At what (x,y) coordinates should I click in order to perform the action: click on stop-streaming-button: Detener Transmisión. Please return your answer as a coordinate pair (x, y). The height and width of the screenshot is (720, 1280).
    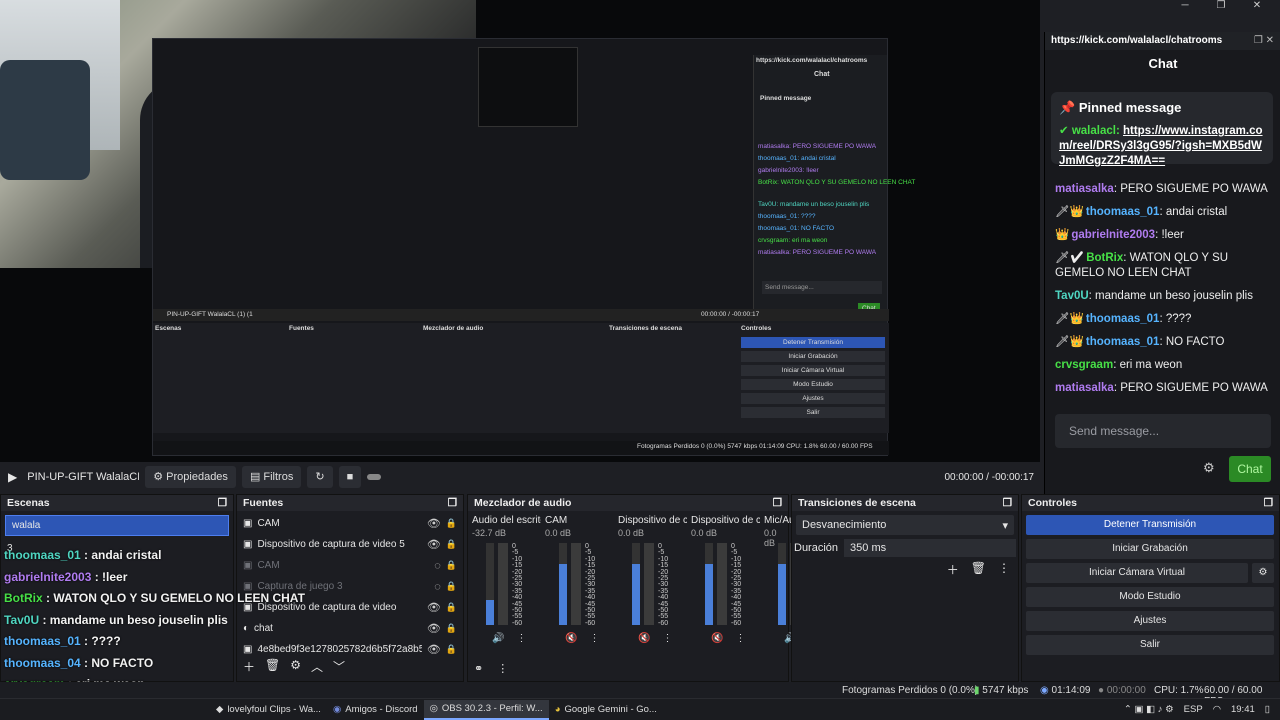
    Looking at the image, I should click on (1150, 525).